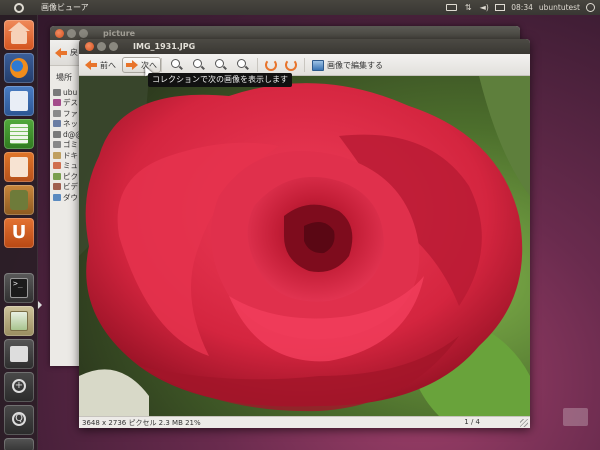 This screenshot has height=450, width=600. I want to click on launcher-terminal: >_, so click(19, 288).